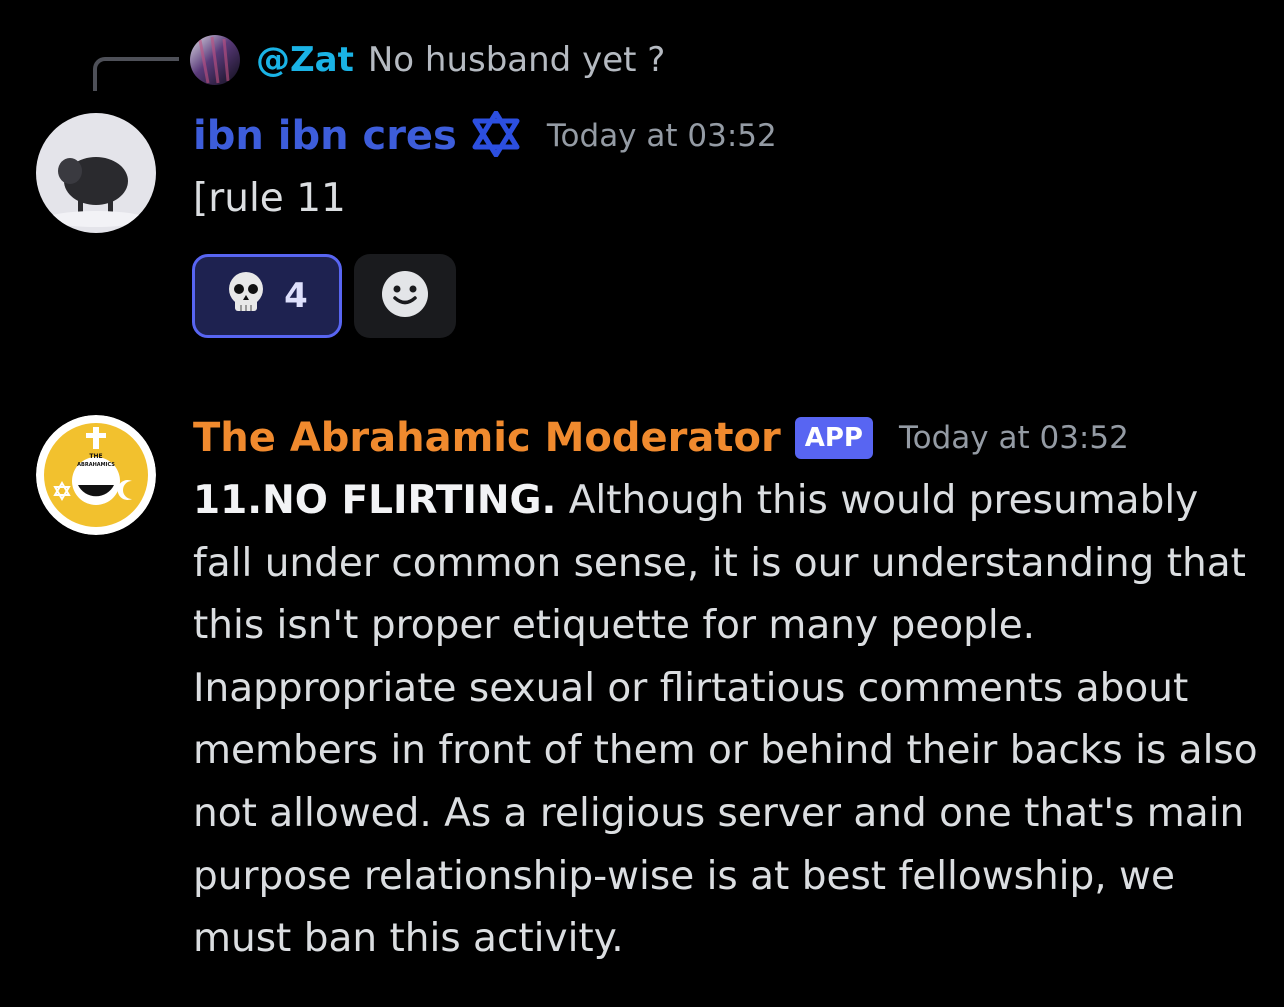 Image resolution: width=1284 pixels, height=1007 pixels. I want to click on avatar, so click(96, 173).